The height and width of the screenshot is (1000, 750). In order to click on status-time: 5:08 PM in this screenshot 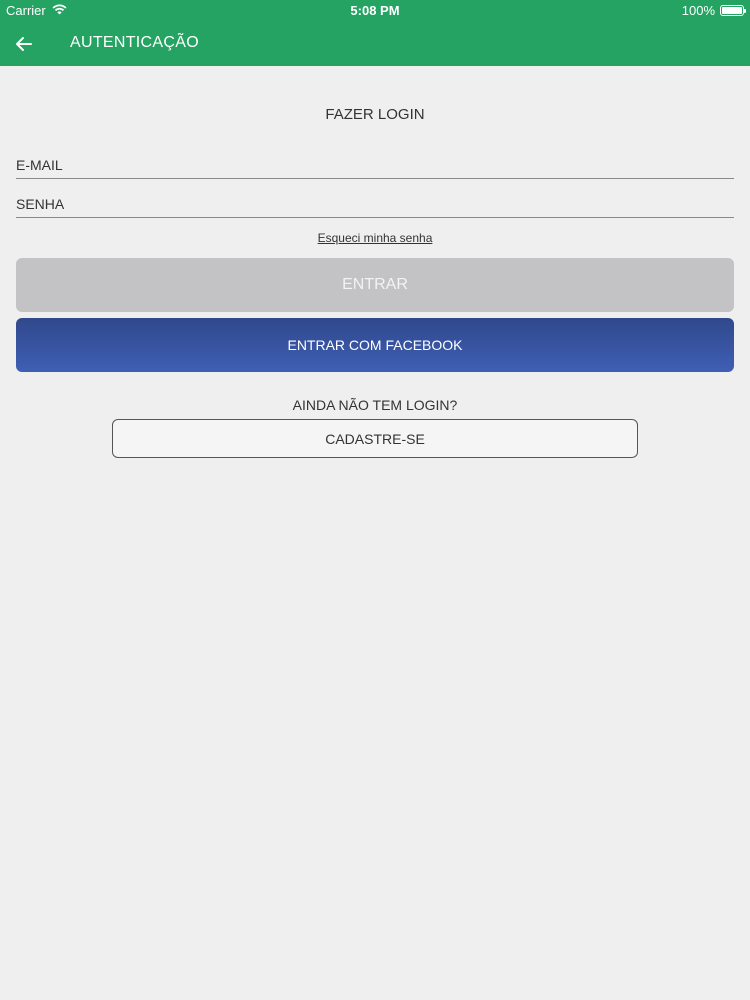, I will do `click(375, 10)`.